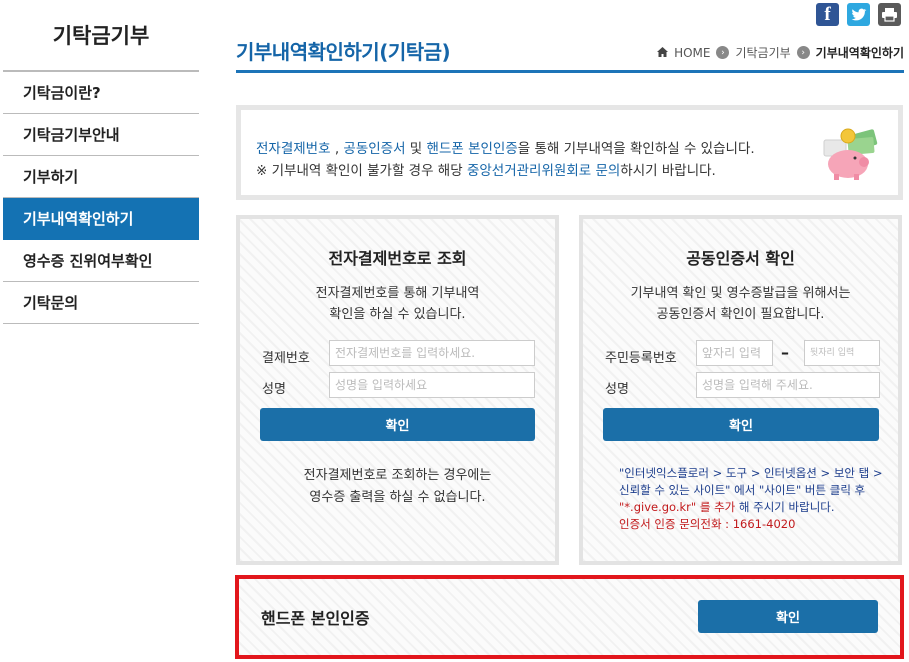 This screenshot has height=662, width=909. Describe the element at coordinates (788, 616) in the screenshot. I see `phone-confirm-button: 확인` at that location.